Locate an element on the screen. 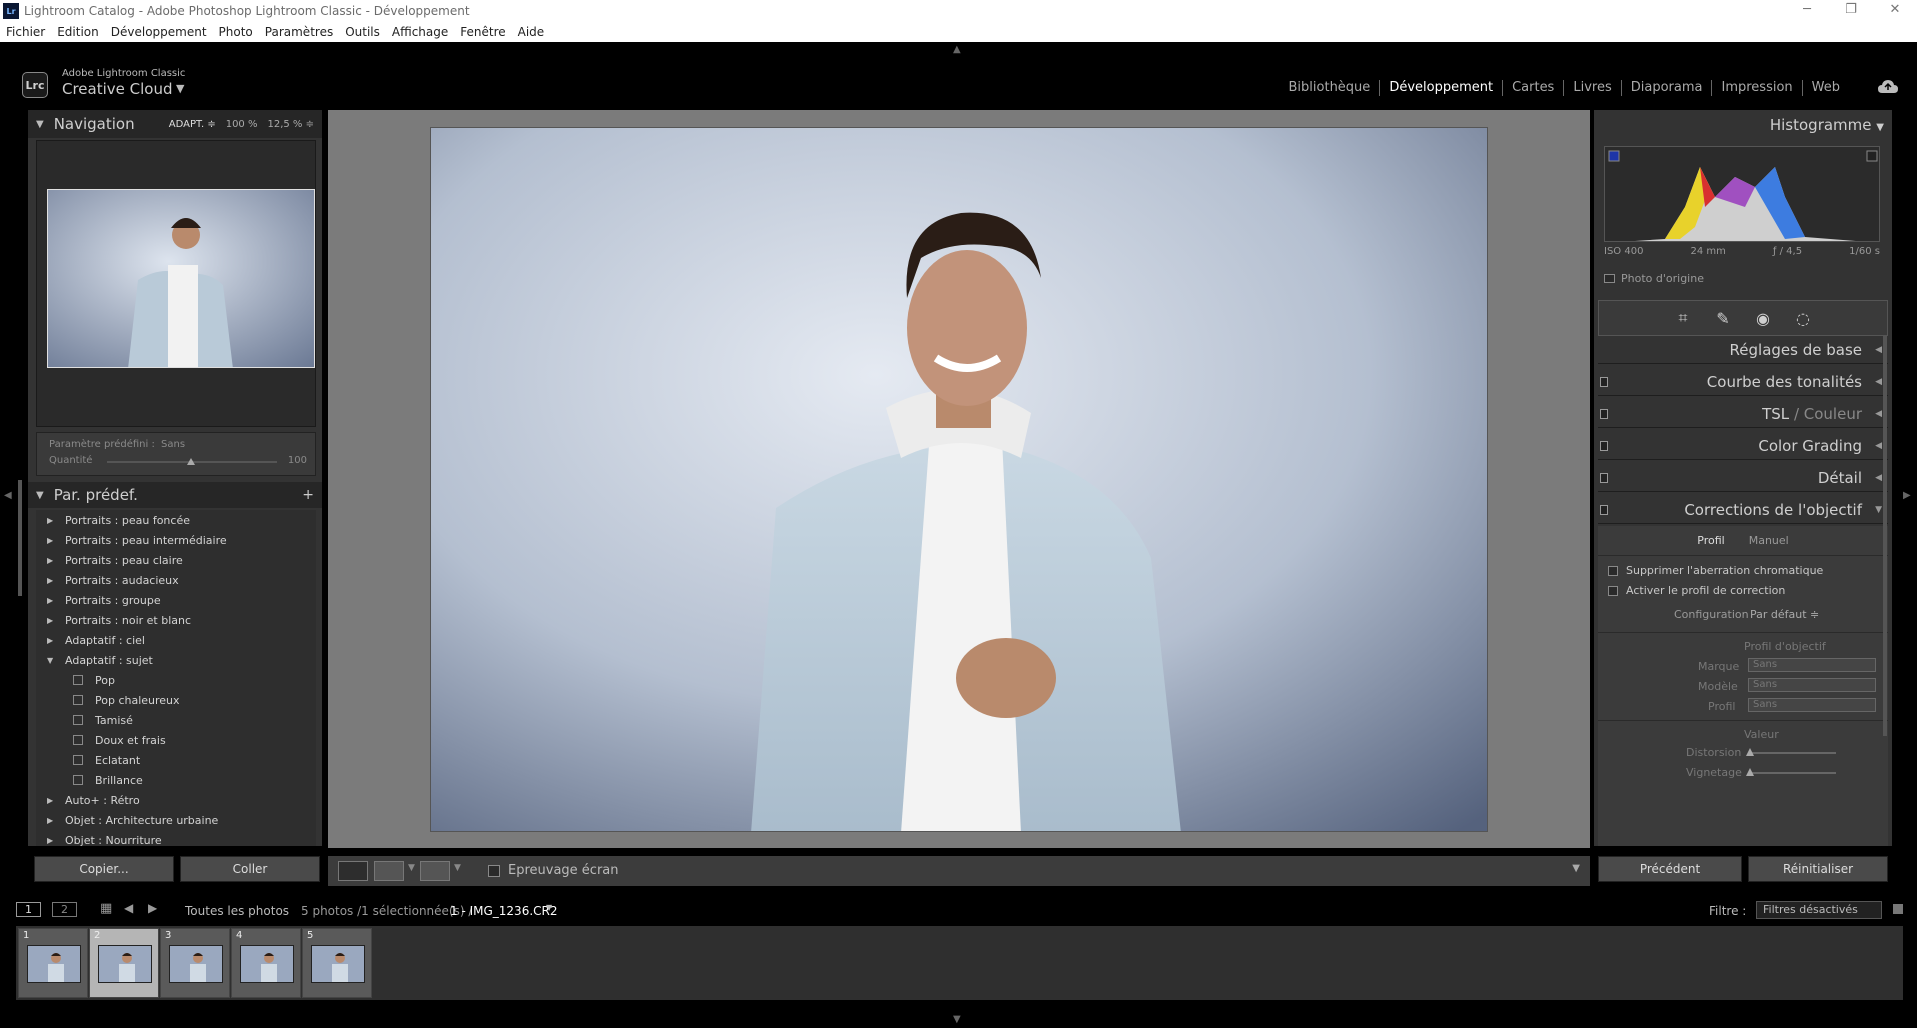 The width and height of the screenshot is (1917, 1028). navigator-thumbnail is located at coordinates (181, 278).